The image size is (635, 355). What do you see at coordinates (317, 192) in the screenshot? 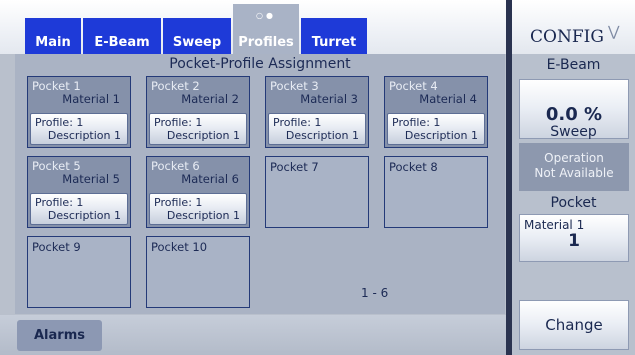
I see `pocket-7: Pocket 7` at bounding box center [317, 192].